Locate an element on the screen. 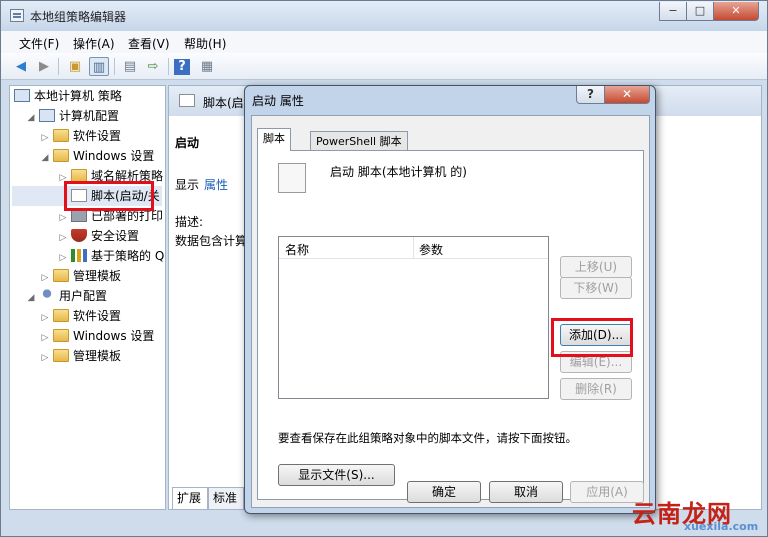 This screenshot has height=537, width=768. move-up-button: 上移(U) is located at coordinates (596, 267).